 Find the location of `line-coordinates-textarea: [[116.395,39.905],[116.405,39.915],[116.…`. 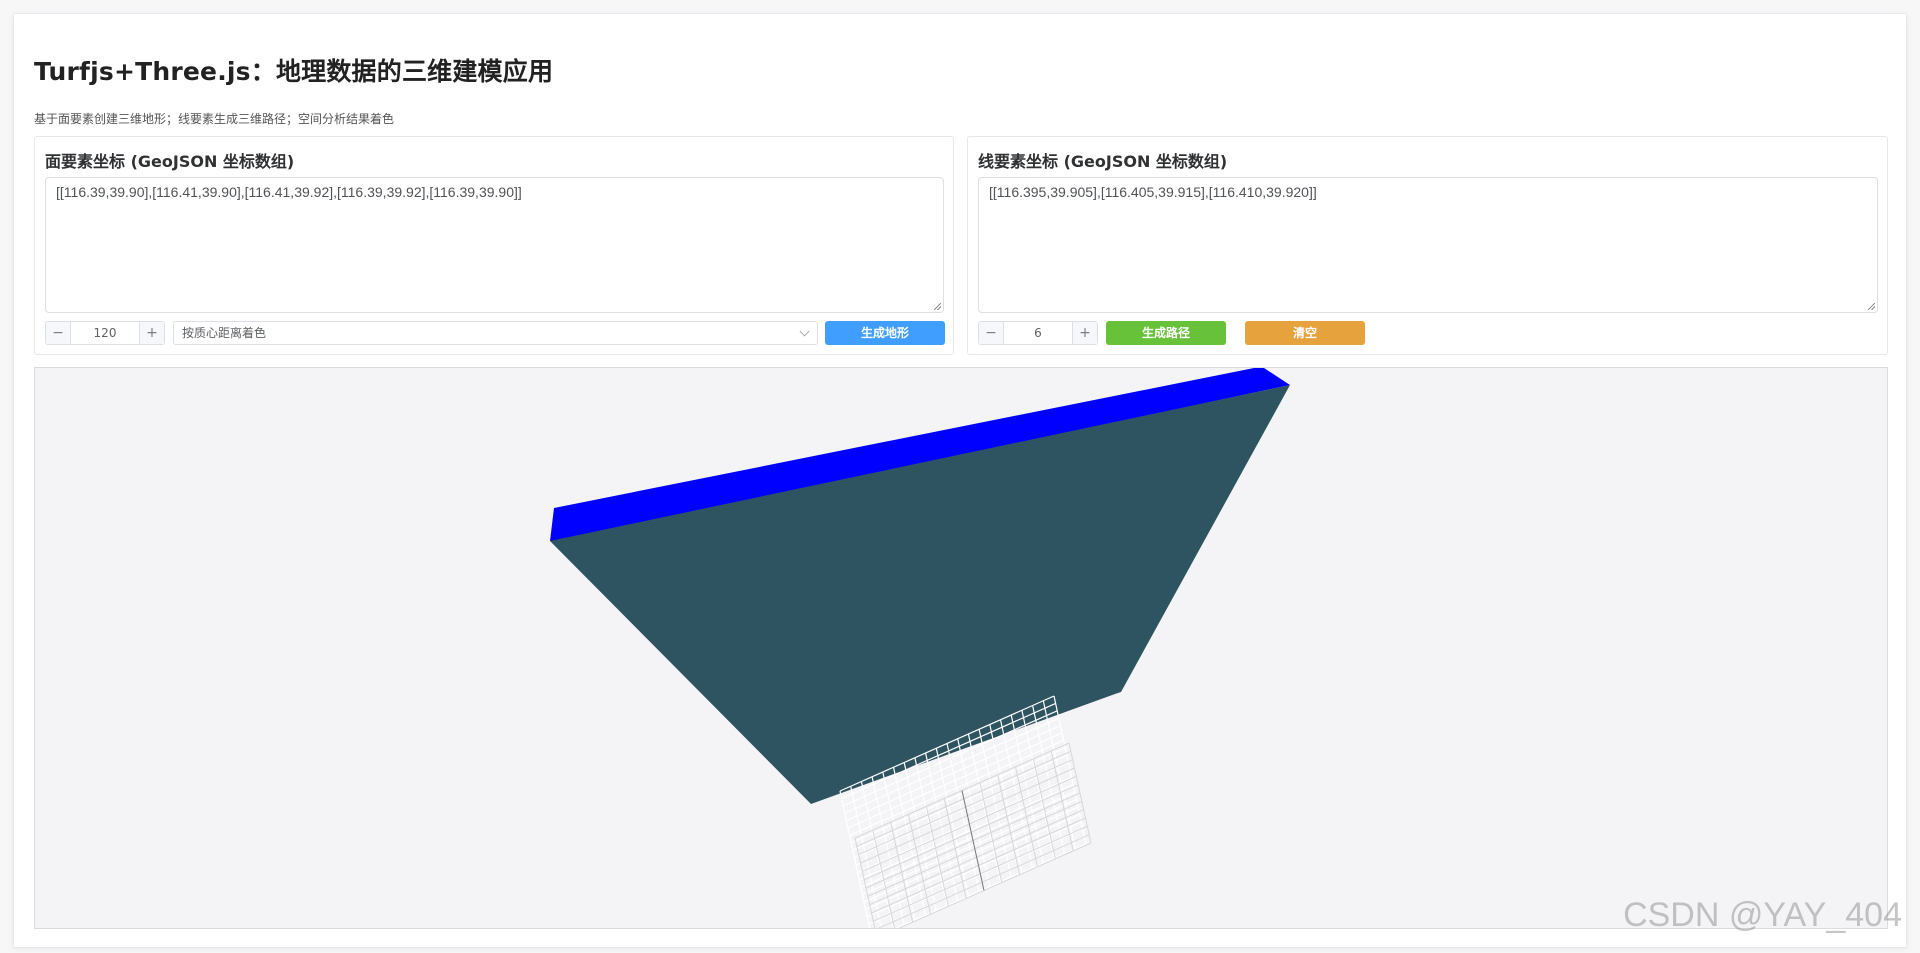

line-coordinates-textarea: [[116.395,39.905],[116.405,39.915],[116.… is located at coordinates (1428, 245).